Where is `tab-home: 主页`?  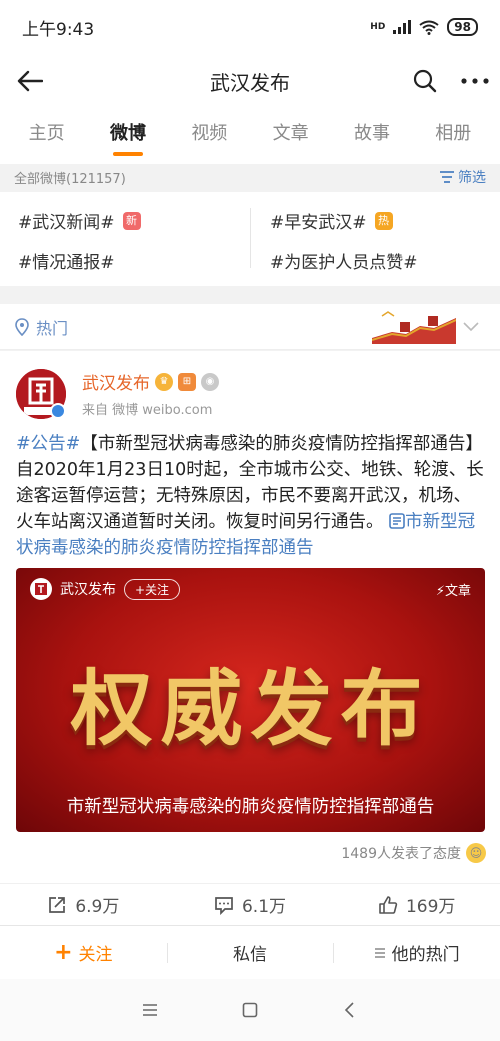 tab-home: 主页 is located at coordinates (47, 136).